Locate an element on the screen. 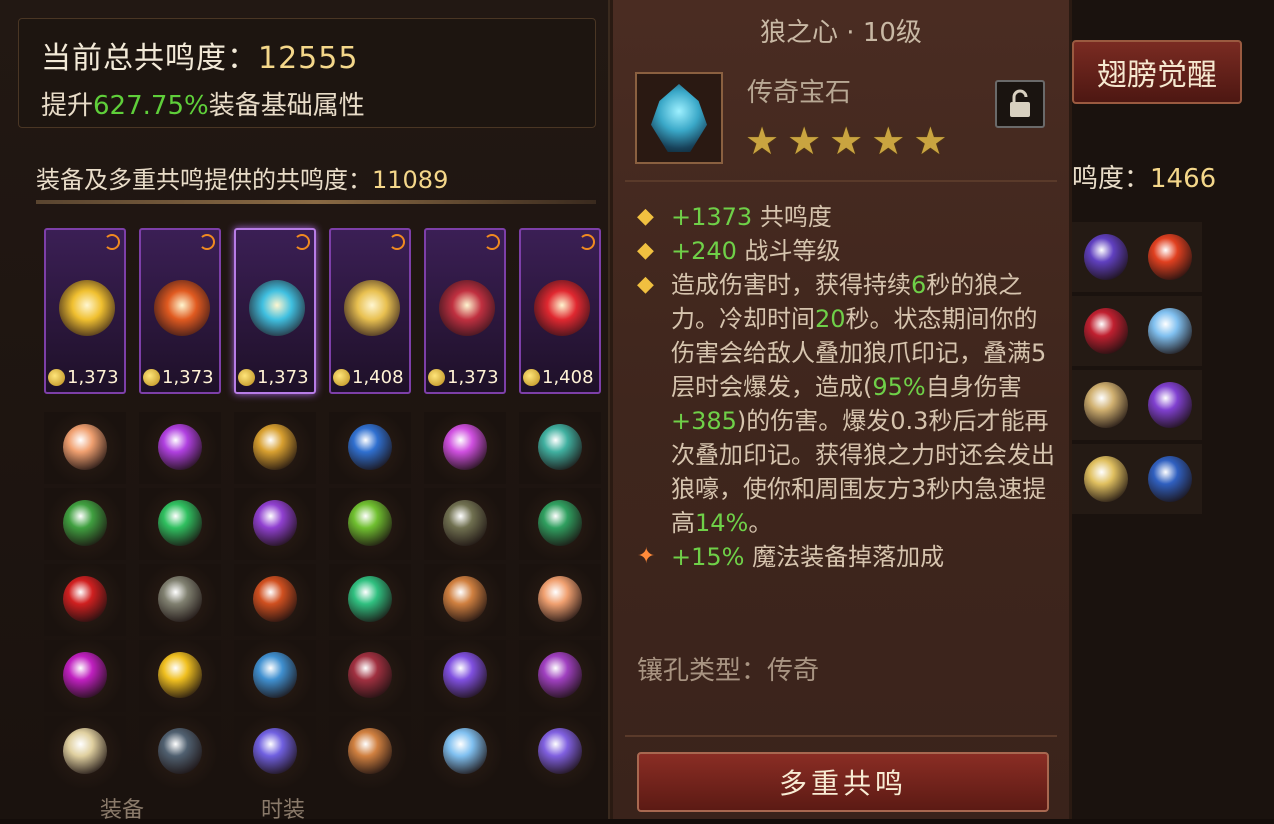 This screenshot has height=824, width=1274. total-resonance-label: 当前总共鸣度： is located at coordinates (149, 58).